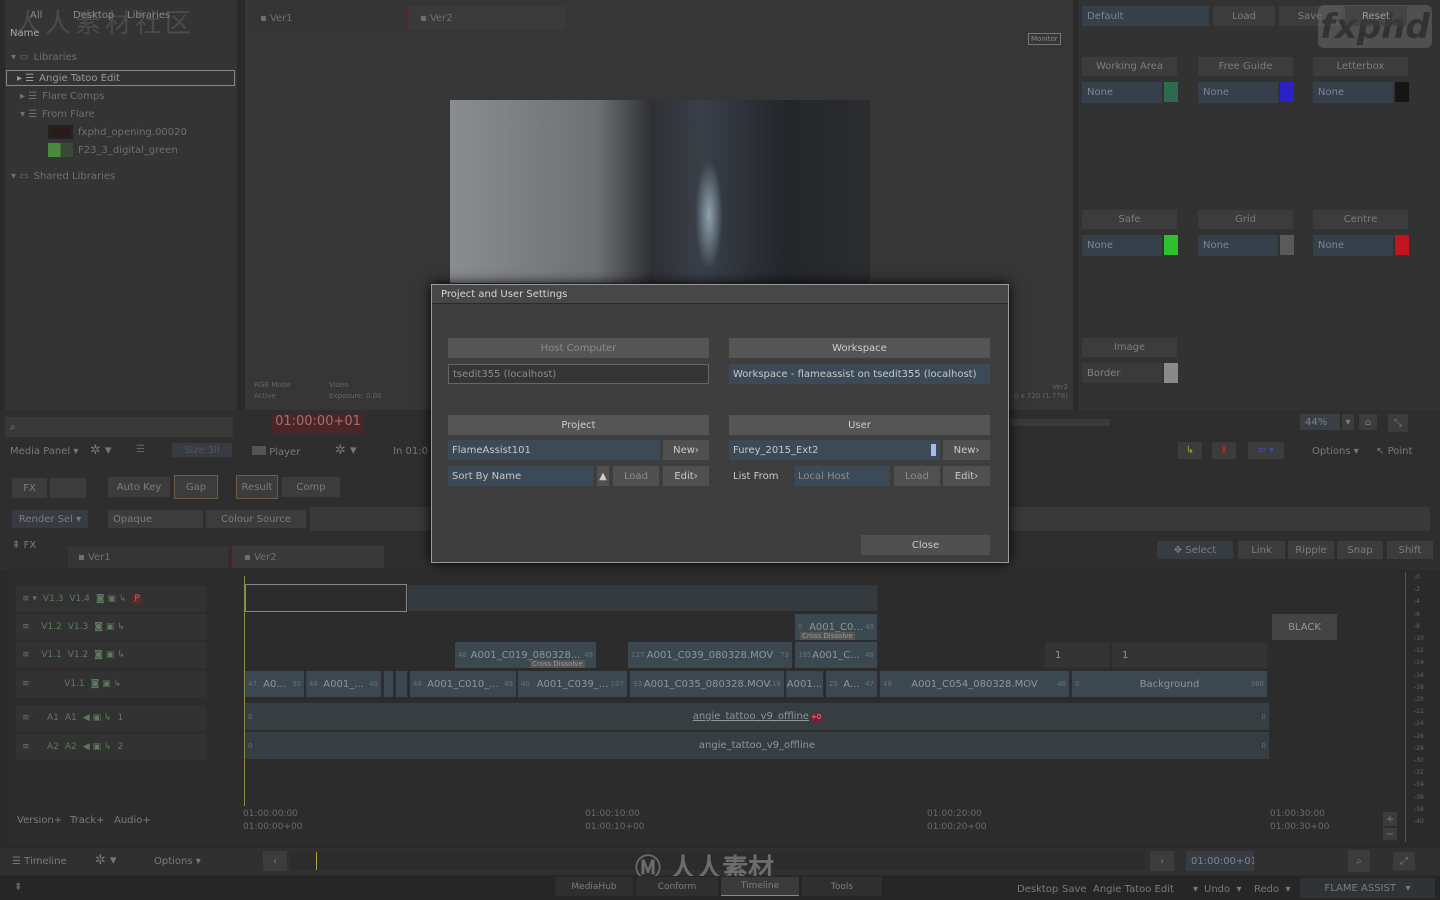 This screenshot has height=900, width=1440. I want to click on timeline-clip: 48 A001_... 40, so click(344, 684).